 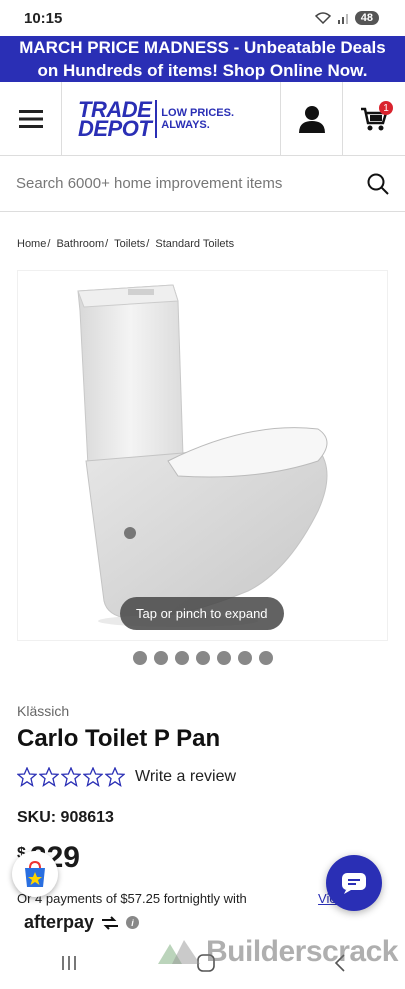 I want to click on breadcrumb-home: Home, so click(x=31, y=244).